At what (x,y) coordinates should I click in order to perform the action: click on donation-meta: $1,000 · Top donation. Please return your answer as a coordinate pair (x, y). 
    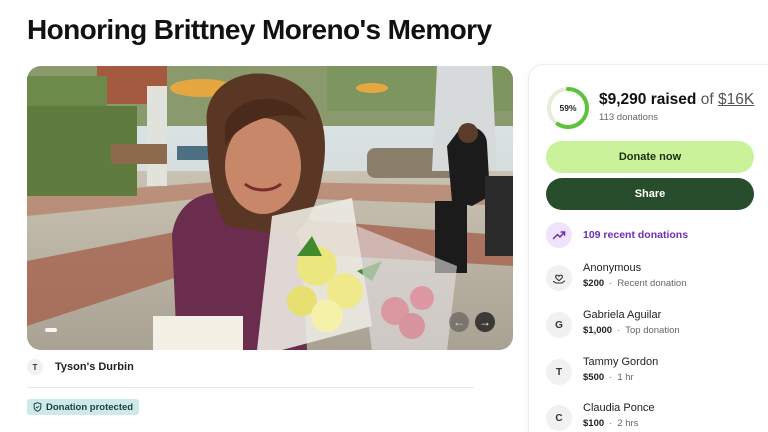
    Looking at the image, I should click on (631, 330).